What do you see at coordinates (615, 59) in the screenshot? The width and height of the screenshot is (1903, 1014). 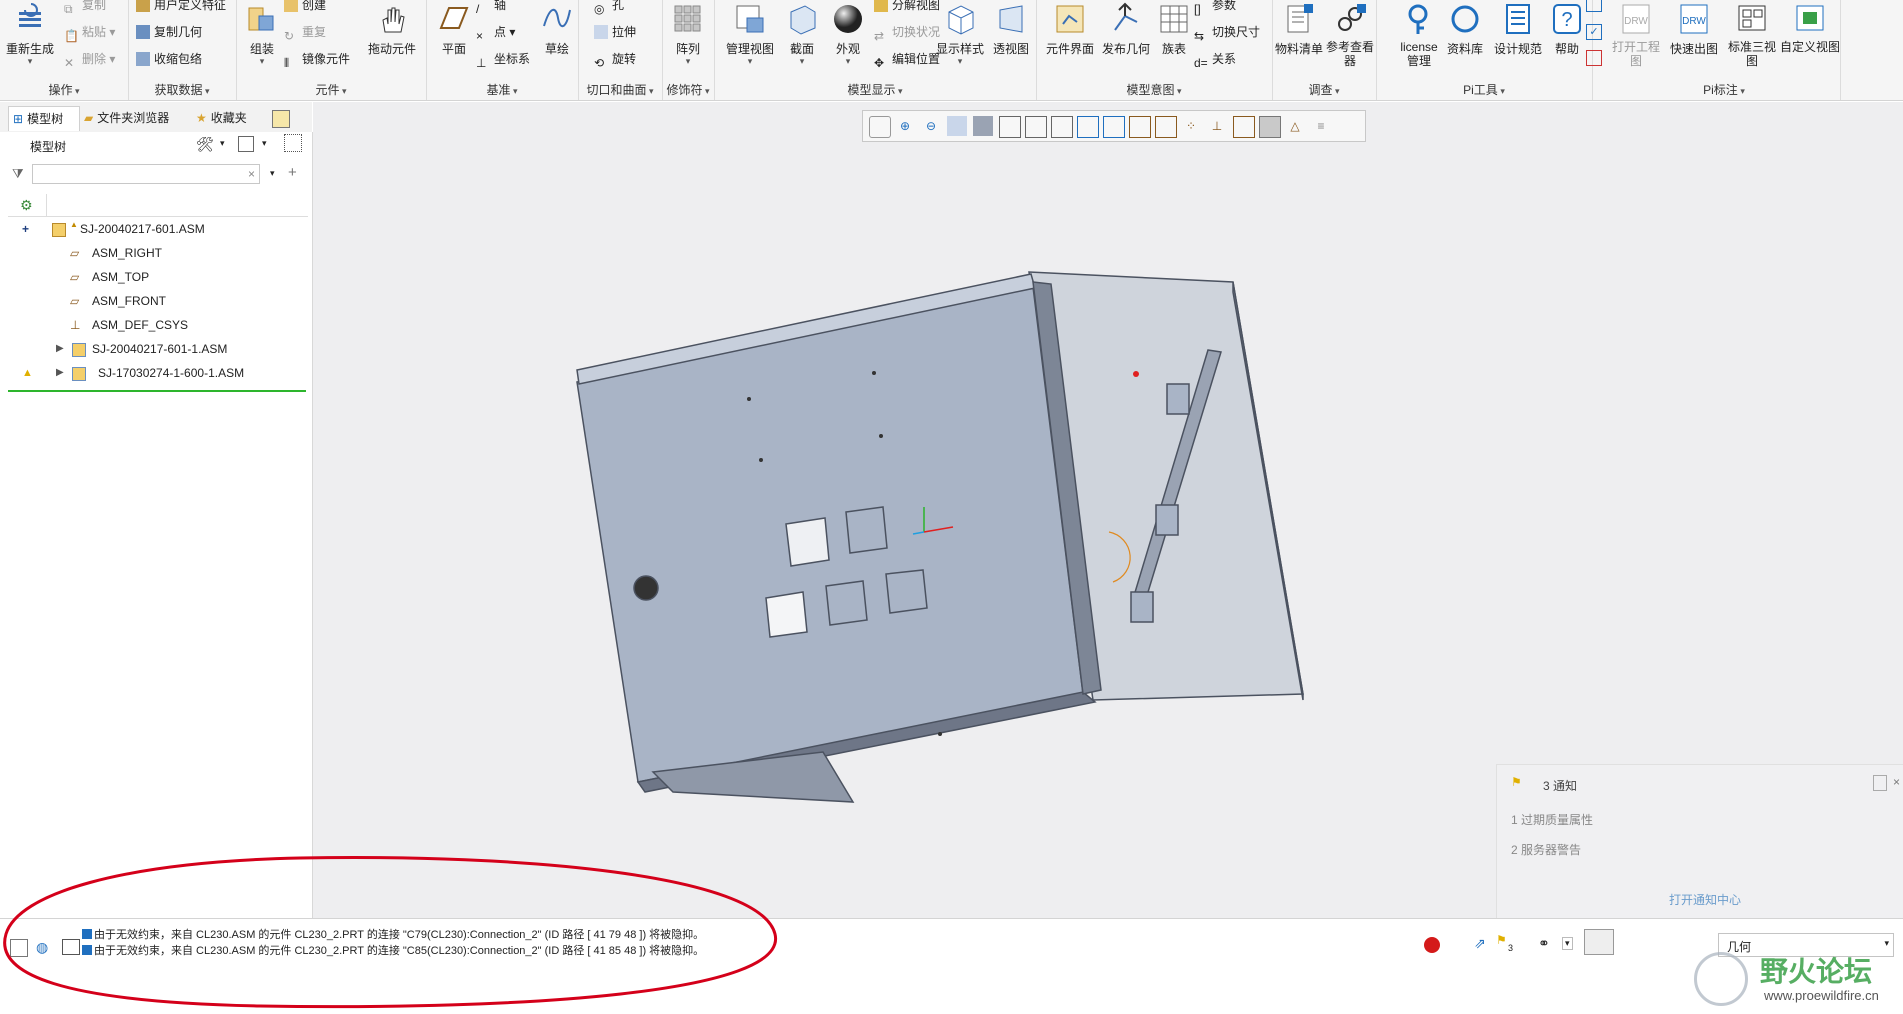 I see `revolve-button: ⟲ 旋转` at bounding box center [615, 59].